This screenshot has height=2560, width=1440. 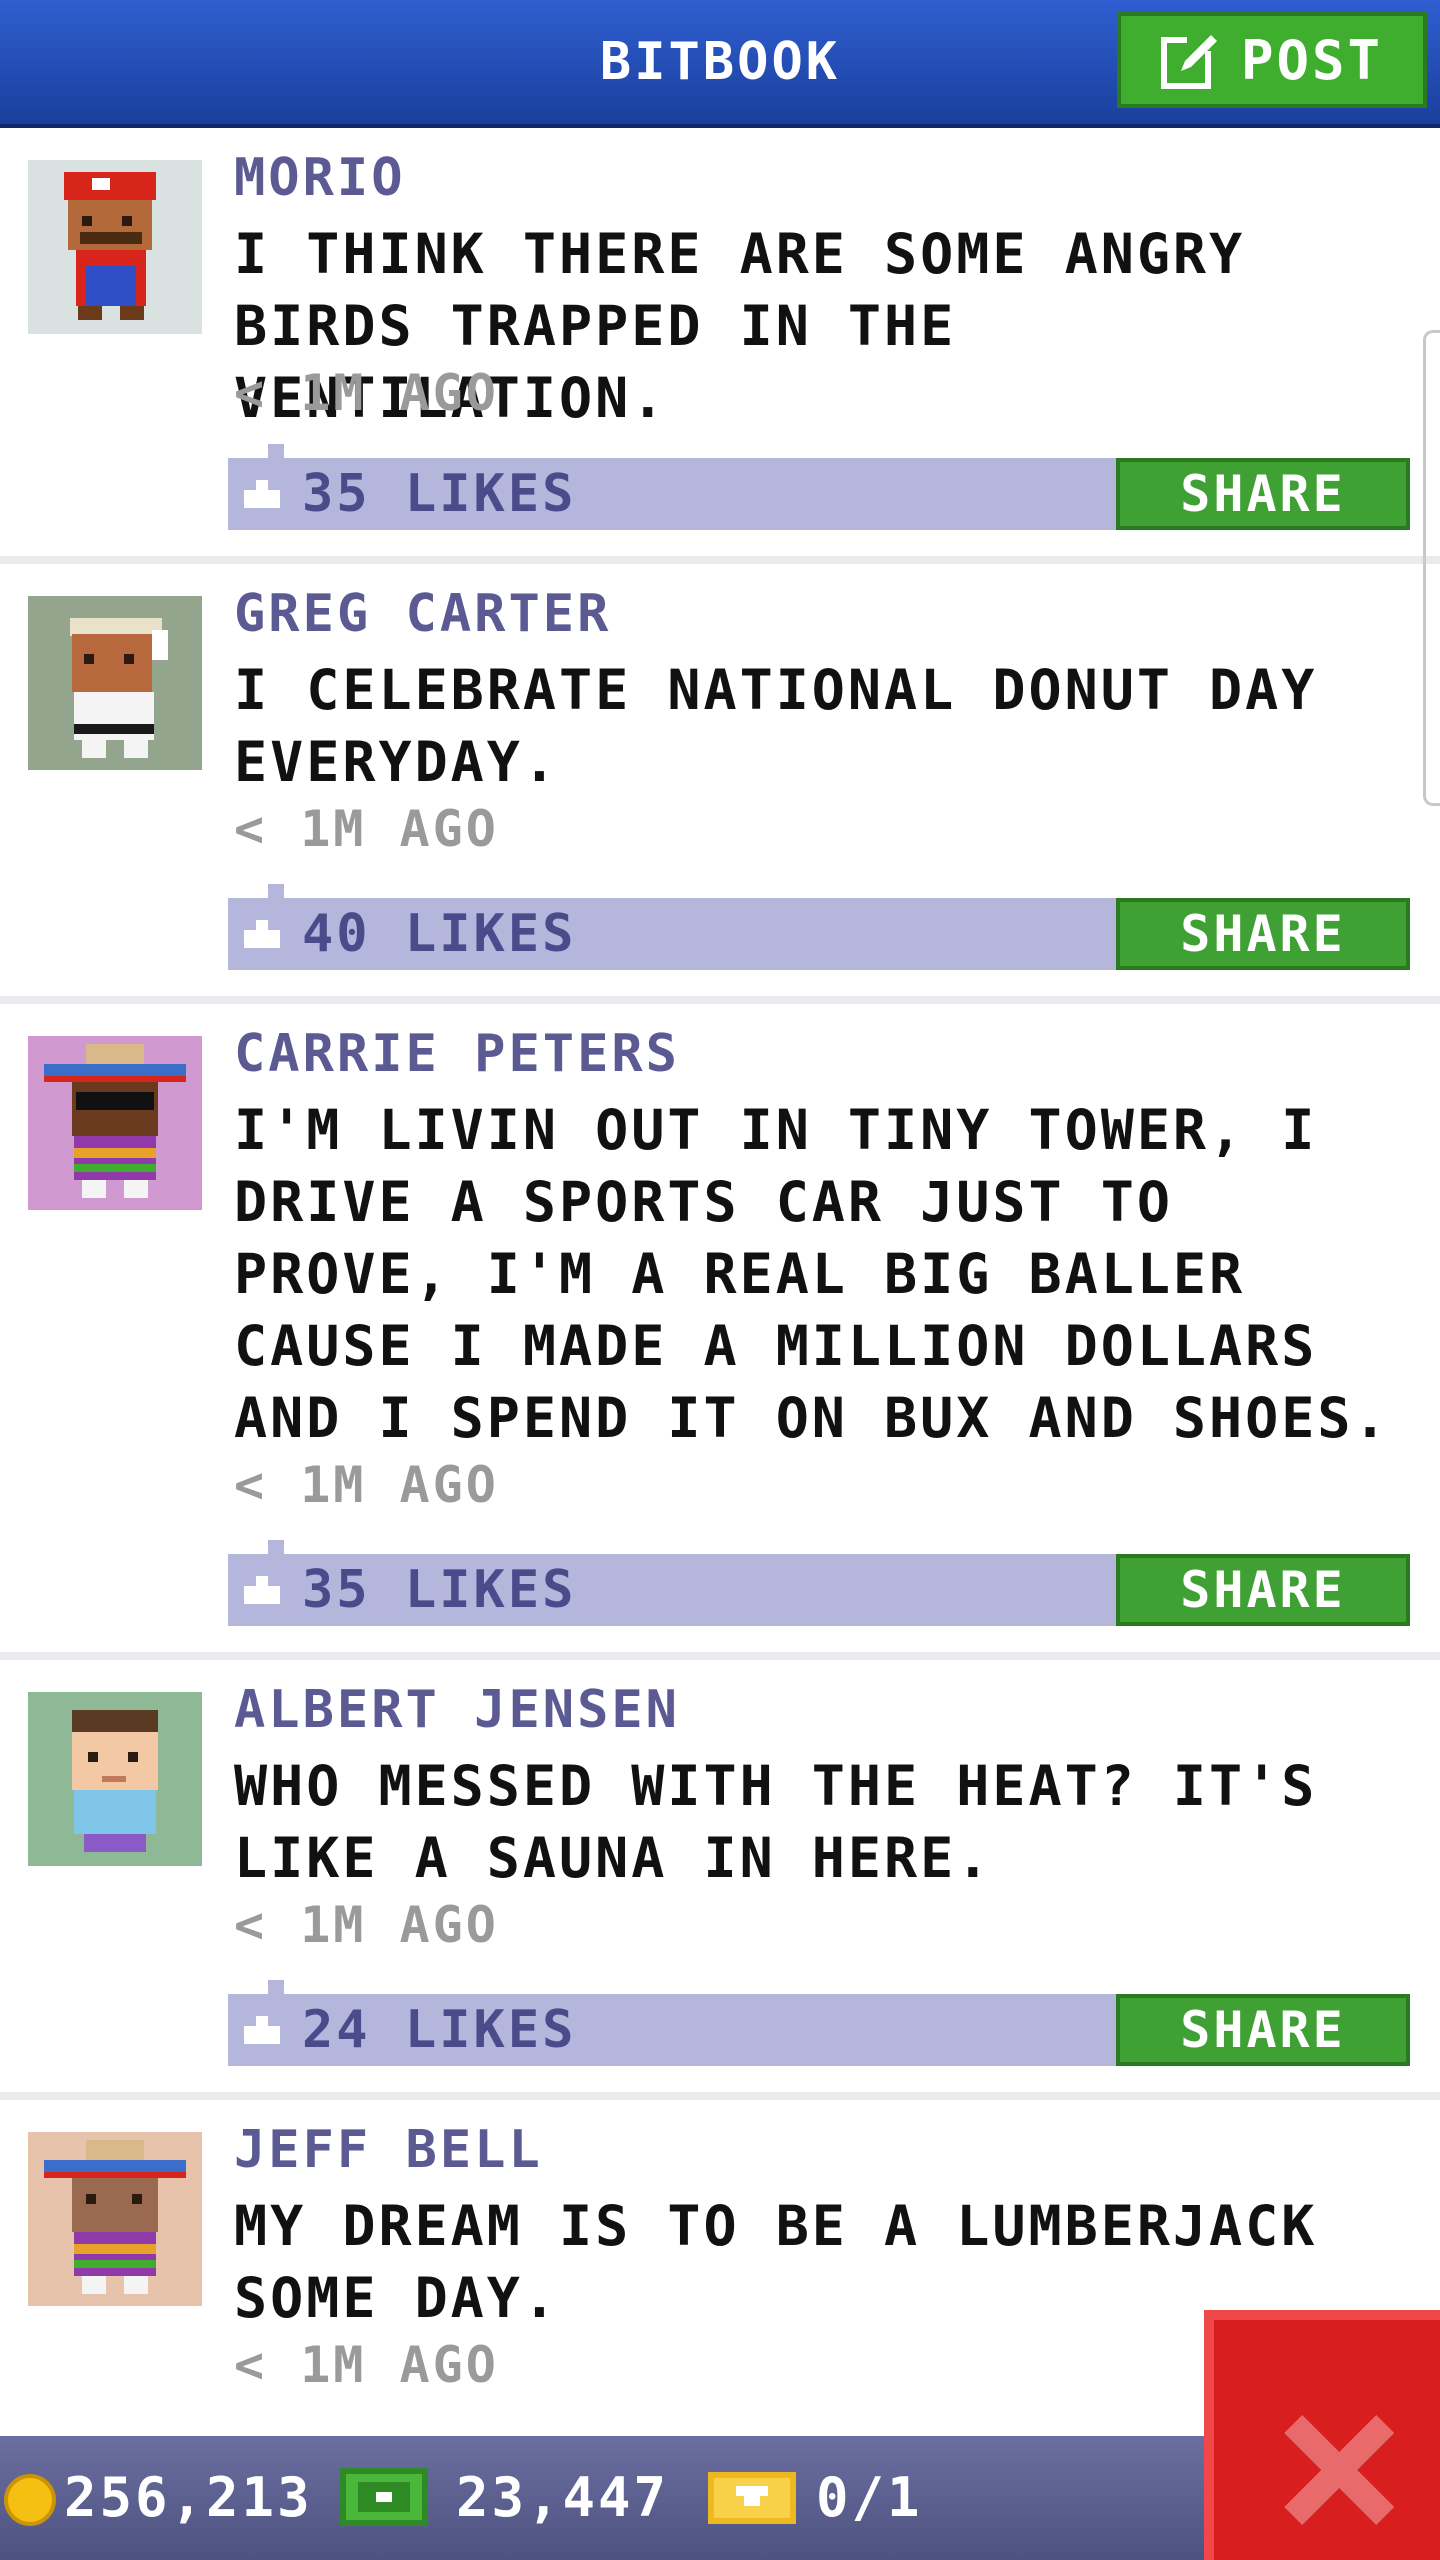 I want to click on post-button: POST, so click(x=1272, y=60).